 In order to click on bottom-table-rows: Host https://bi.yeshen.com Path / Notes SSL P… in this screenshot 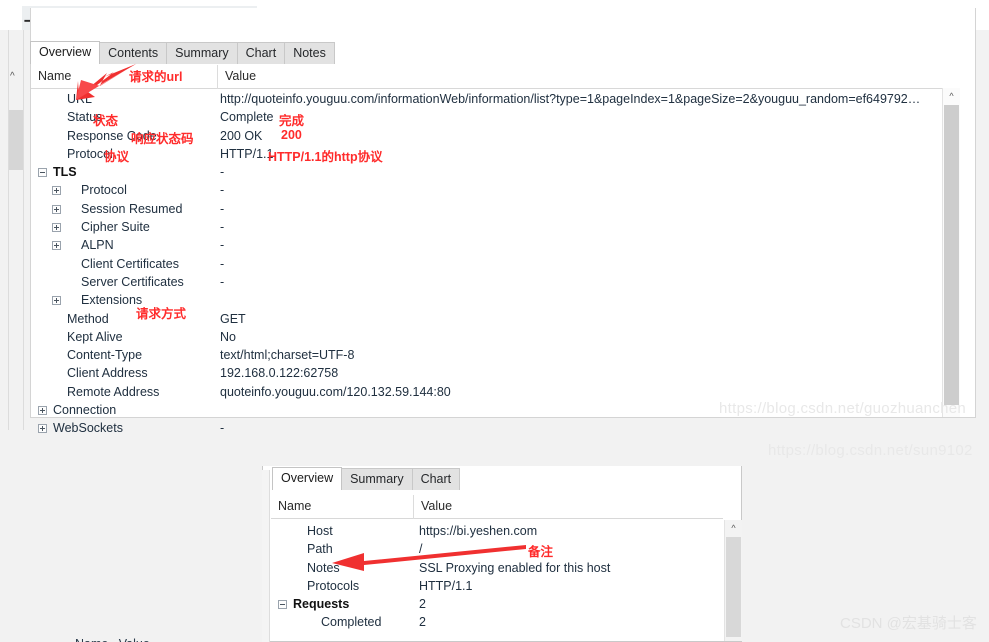, I will do `click(491, 578)`.